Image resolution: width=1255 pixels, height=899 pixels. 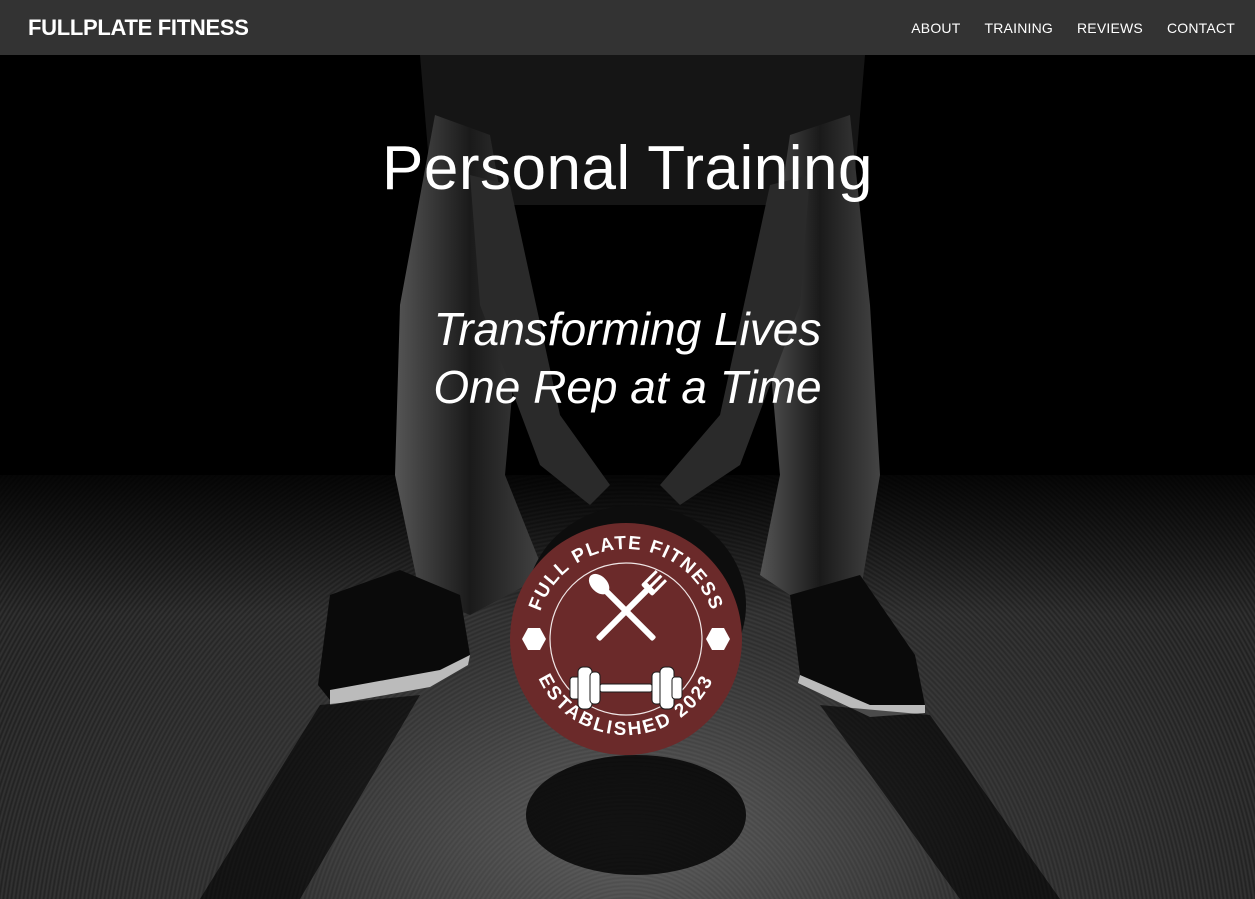 What do you see at coordinates (935, 28) in the screenshot?
I see `nav-about: ABOUT` at bounding box center [935, 28].